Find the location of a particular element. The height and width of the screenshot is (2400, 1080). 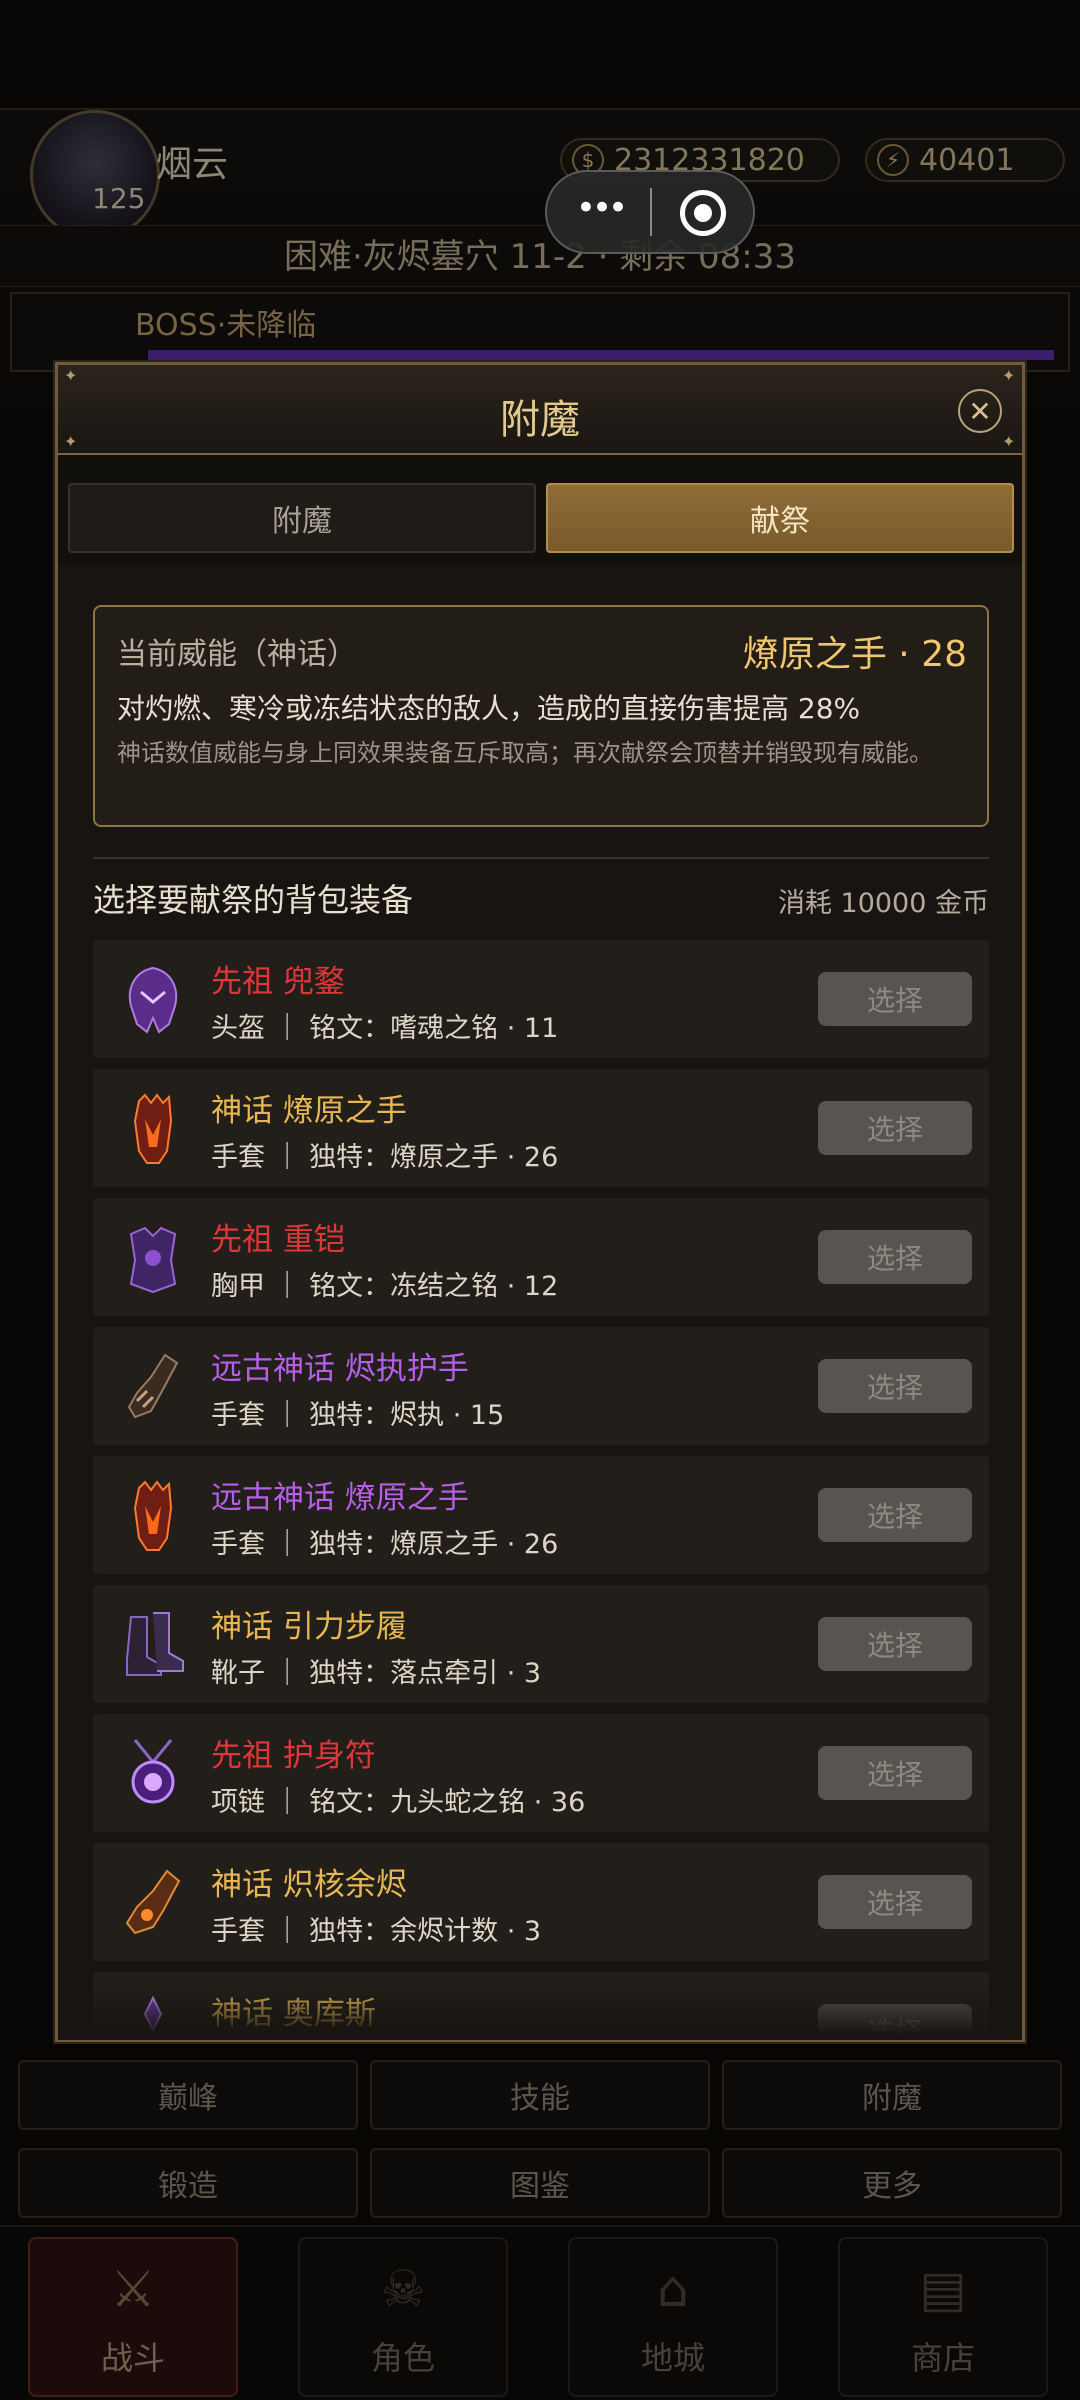

modal-header: ✦ ✦ ✦ ✦ 附魔 ✕ is located at coordinates (540, 410).